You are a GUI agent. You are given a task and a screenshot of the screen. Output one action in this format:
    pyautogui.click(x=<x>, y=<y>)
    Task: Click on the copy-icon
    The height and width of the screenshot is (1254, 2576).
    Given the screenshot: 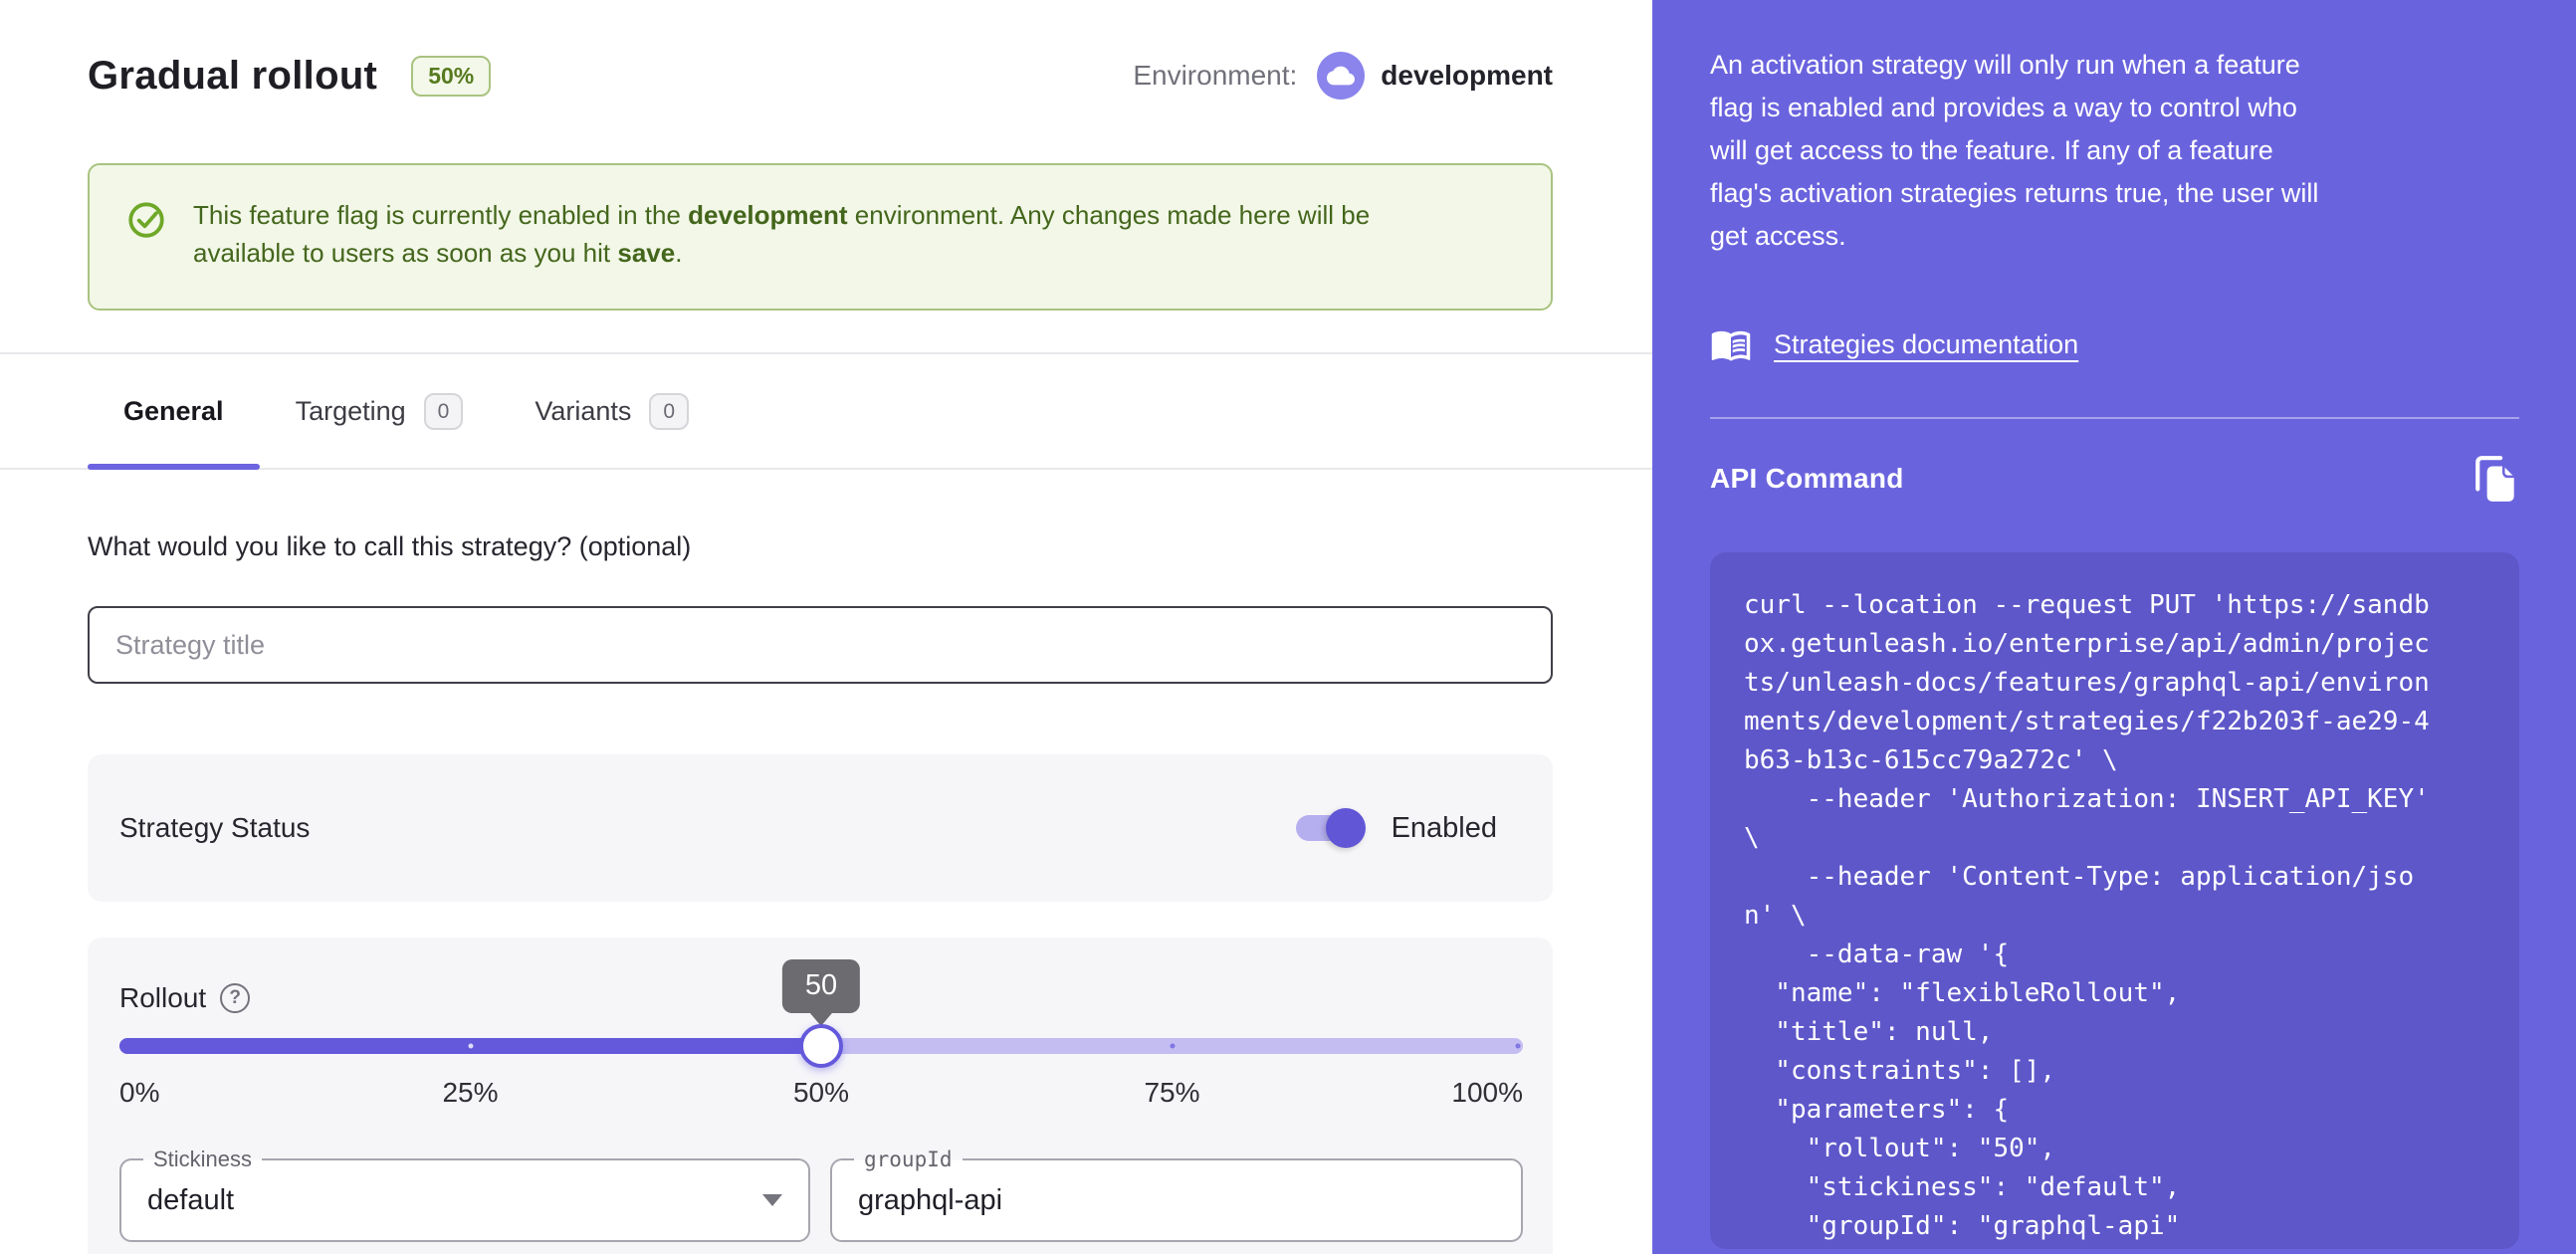 What is the action you would take?
    pyautogui.click(x=2496, y=479)
    